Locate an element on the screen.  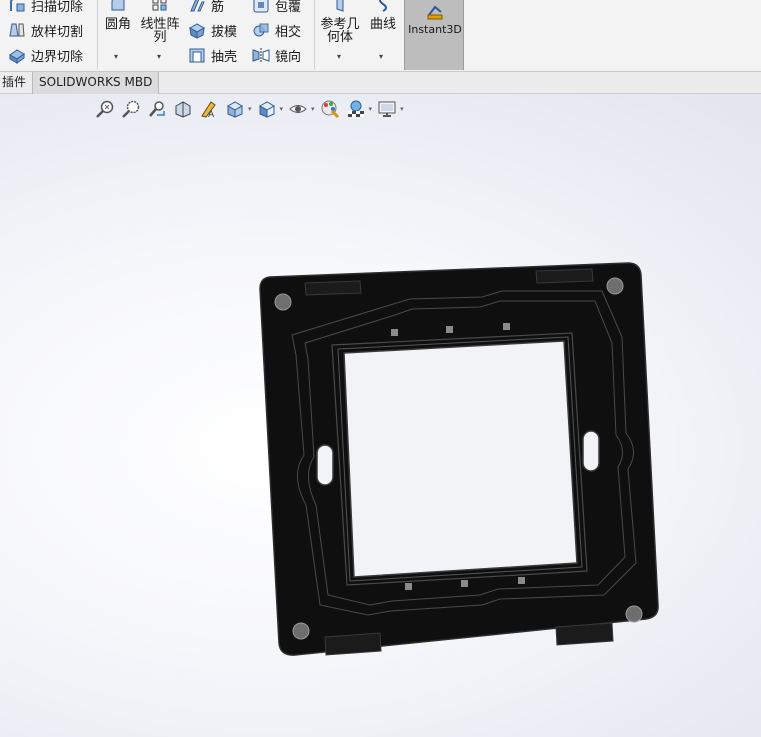
zoom-to-area-icon is located at coordinates (131, 109).